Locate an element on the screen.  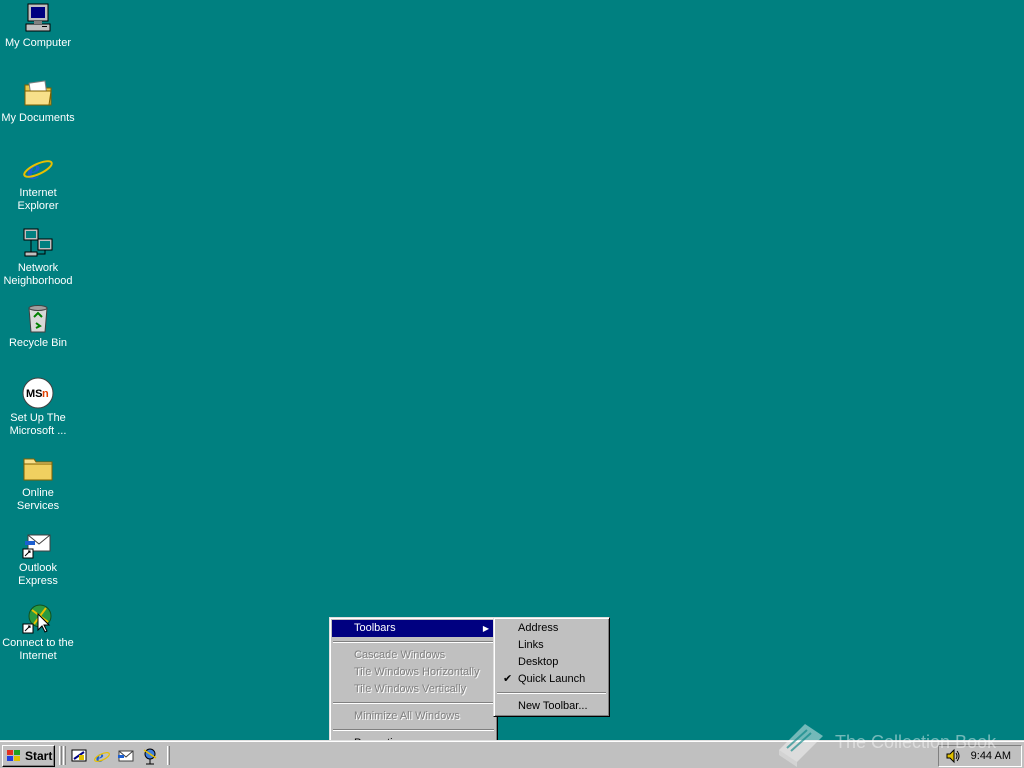
start-button: Start is located at coordinates (28, 756).